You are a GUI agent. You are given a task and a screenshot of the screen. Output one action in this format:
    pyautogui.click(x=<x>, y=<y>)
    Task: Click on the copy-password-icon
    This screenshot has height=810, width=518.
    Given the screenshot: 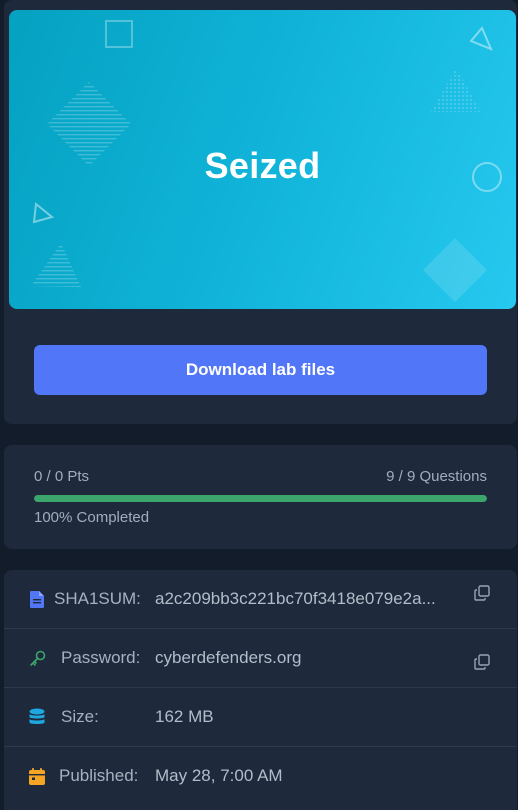 What is the action you would take?
    pyautogui.click(x=483, y=663)
    